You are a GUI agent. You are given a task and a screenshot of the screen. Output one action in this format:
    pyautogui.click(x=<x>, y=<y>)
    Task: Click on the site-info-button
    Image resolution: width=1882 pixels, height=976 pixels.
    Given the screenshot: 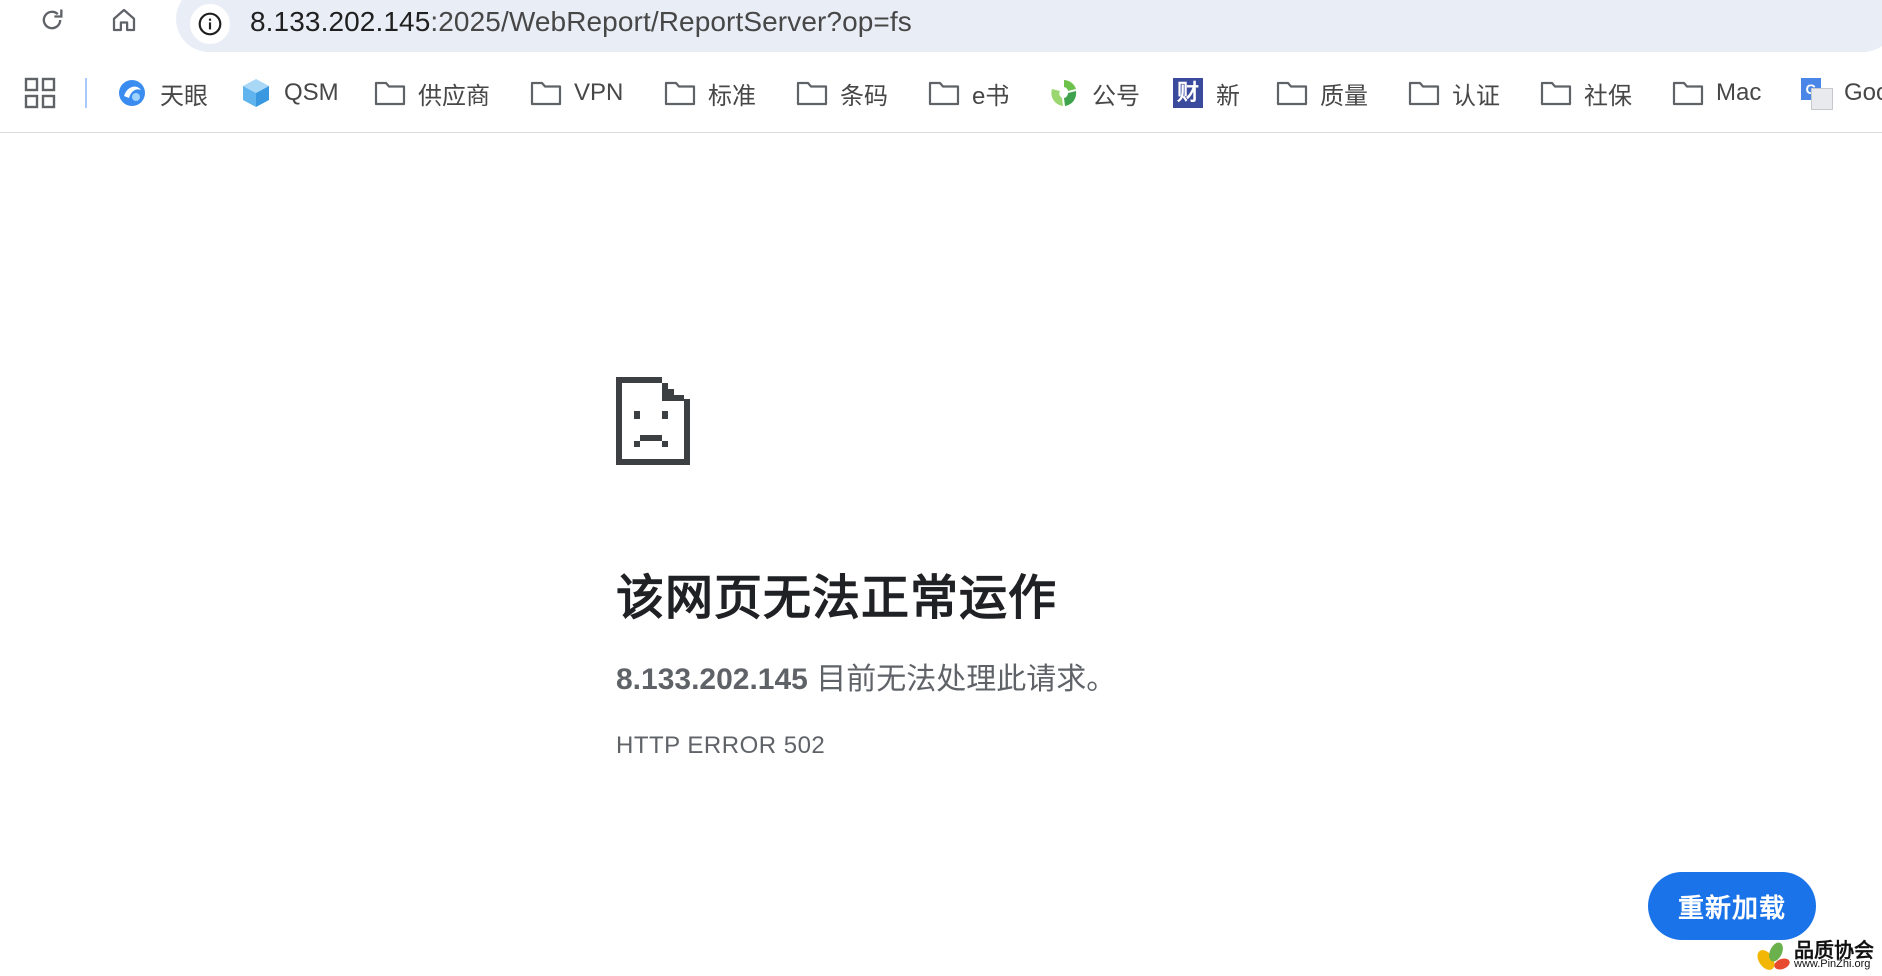 What is the action you would take?
    pyautogui.click(x=210, y=24)
    